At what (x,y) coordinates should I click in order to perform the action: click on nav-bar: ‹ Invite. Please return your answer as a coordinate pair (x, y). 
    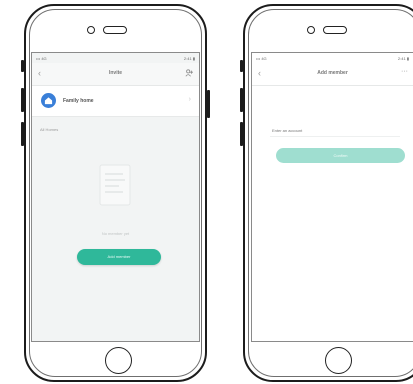
    Looking at the image, I should click on (115, 74).